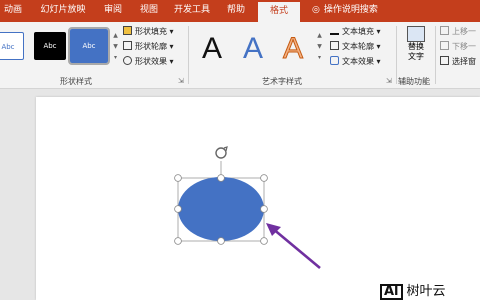 The height and width of the screenshot is (300, 480). I want to click on tab-slideshow: 幻灯片放映, so click(63, 11).